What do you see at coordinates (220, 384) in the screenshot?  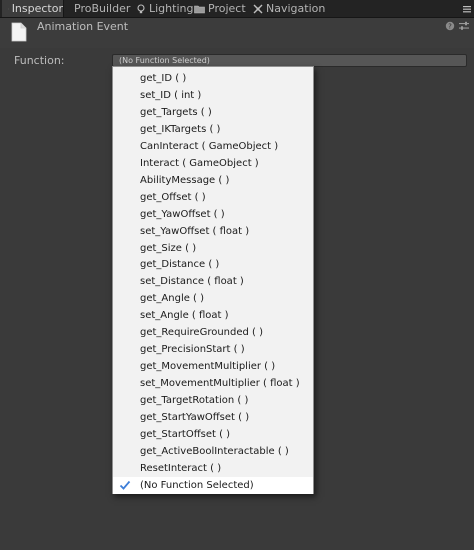 I see `menu-item-label: set_MovementMultiplier ( float )` at bounding box center [220, 384].